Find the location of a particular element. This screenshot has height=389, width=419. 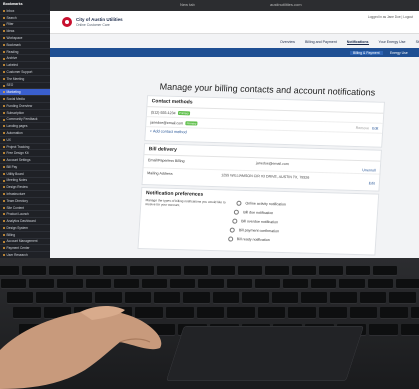

sidebar-item: Free Design Kit is located at coordinates (25, 154).